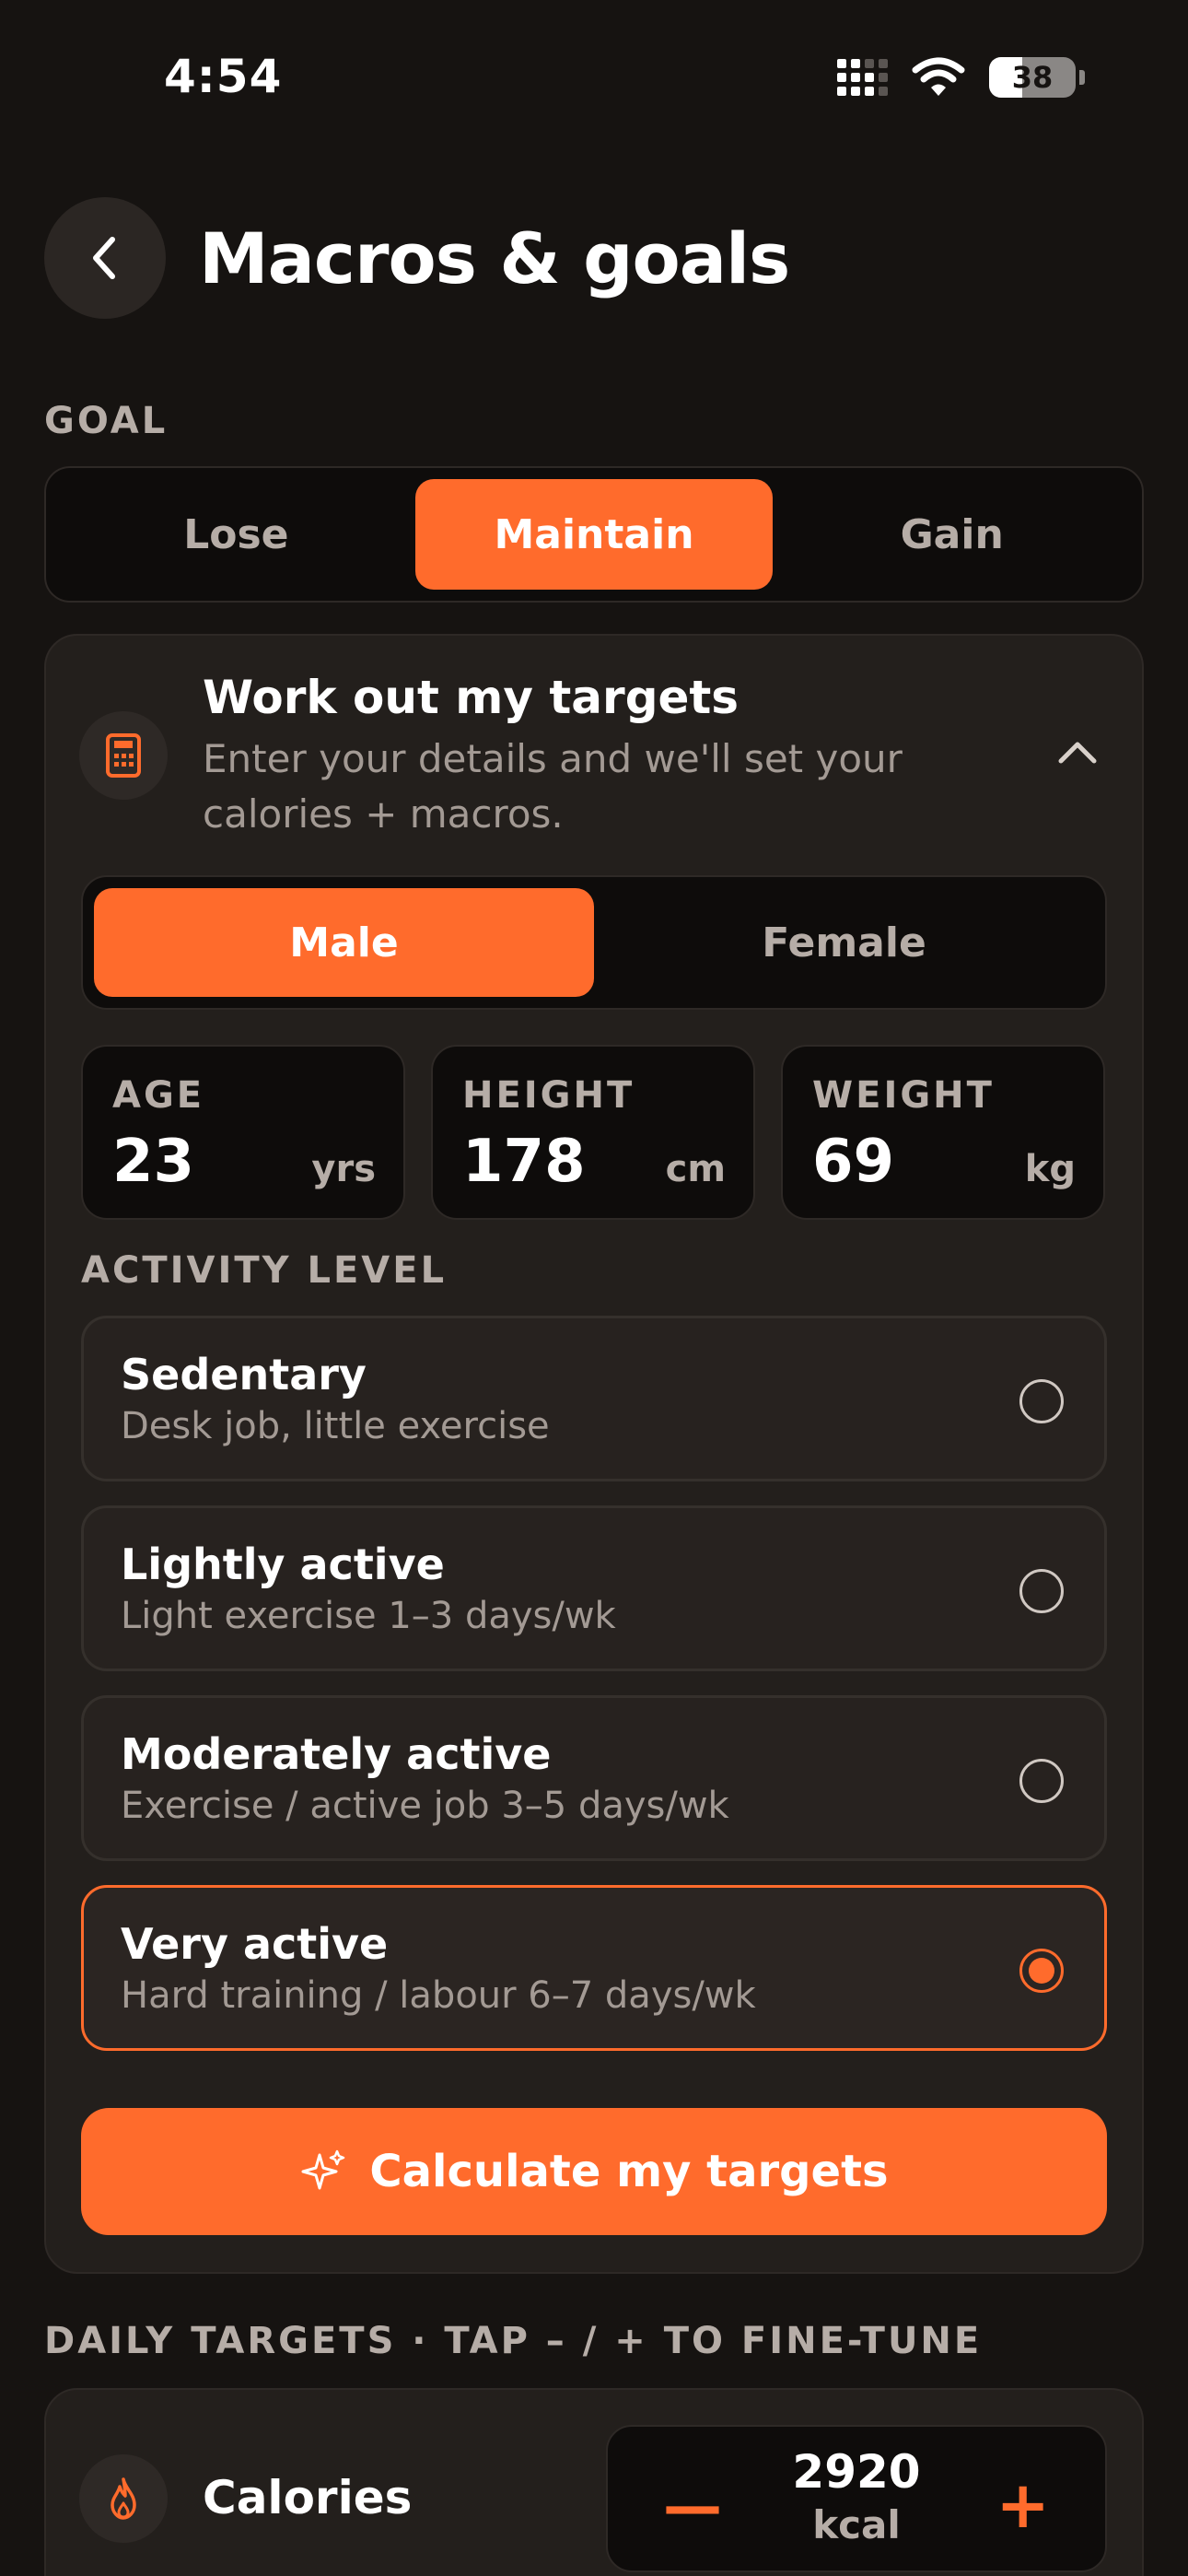 This screenshot has height=2576, width=1188. What do you see at coordinates (856, 2498) in the screenshot?
I see `calories-stepper: — 2920 kcal +` at bounding box center [856, 2498].